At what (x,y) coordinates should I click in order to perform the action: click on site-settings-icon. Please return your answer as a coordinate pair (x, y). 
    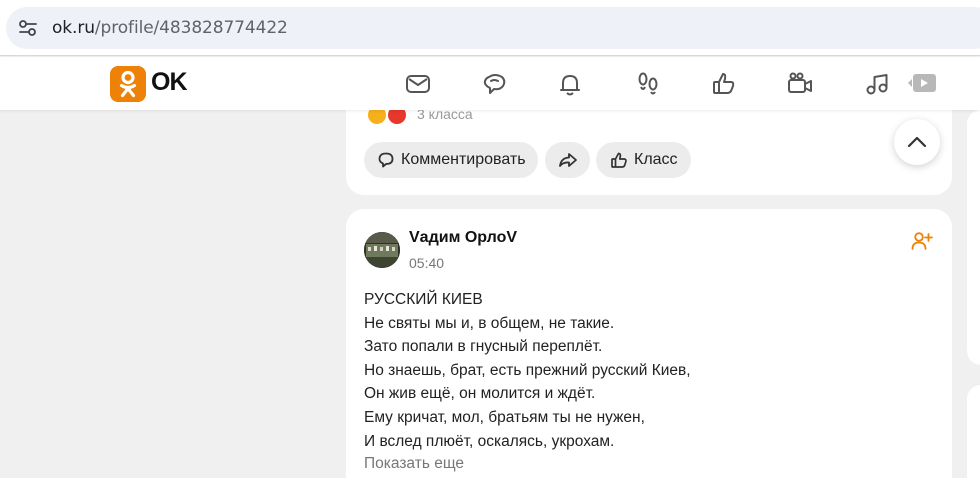
    Looking at the image, I should click on (28, 28).